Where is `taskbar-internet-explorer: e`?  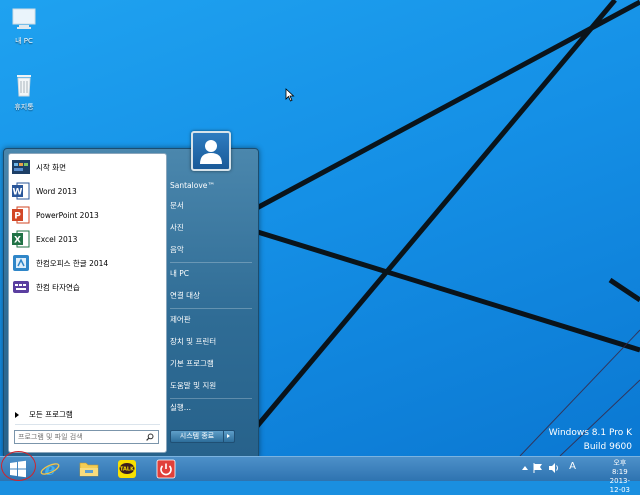
taskbar-internet-explorer: e is located at coordinates (50, 469).